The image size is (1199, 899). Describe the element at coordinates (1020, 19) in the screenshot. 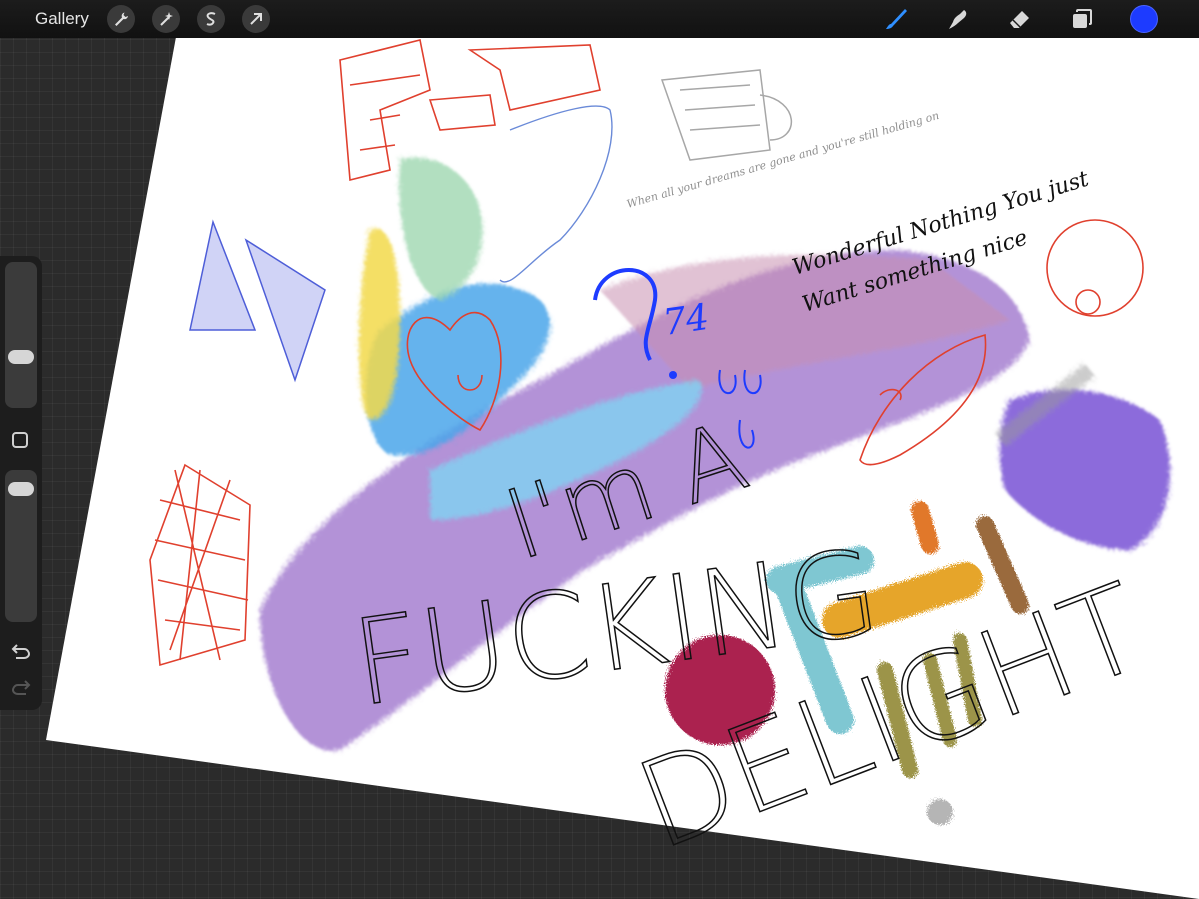

I see `eraser-icon` at that location.